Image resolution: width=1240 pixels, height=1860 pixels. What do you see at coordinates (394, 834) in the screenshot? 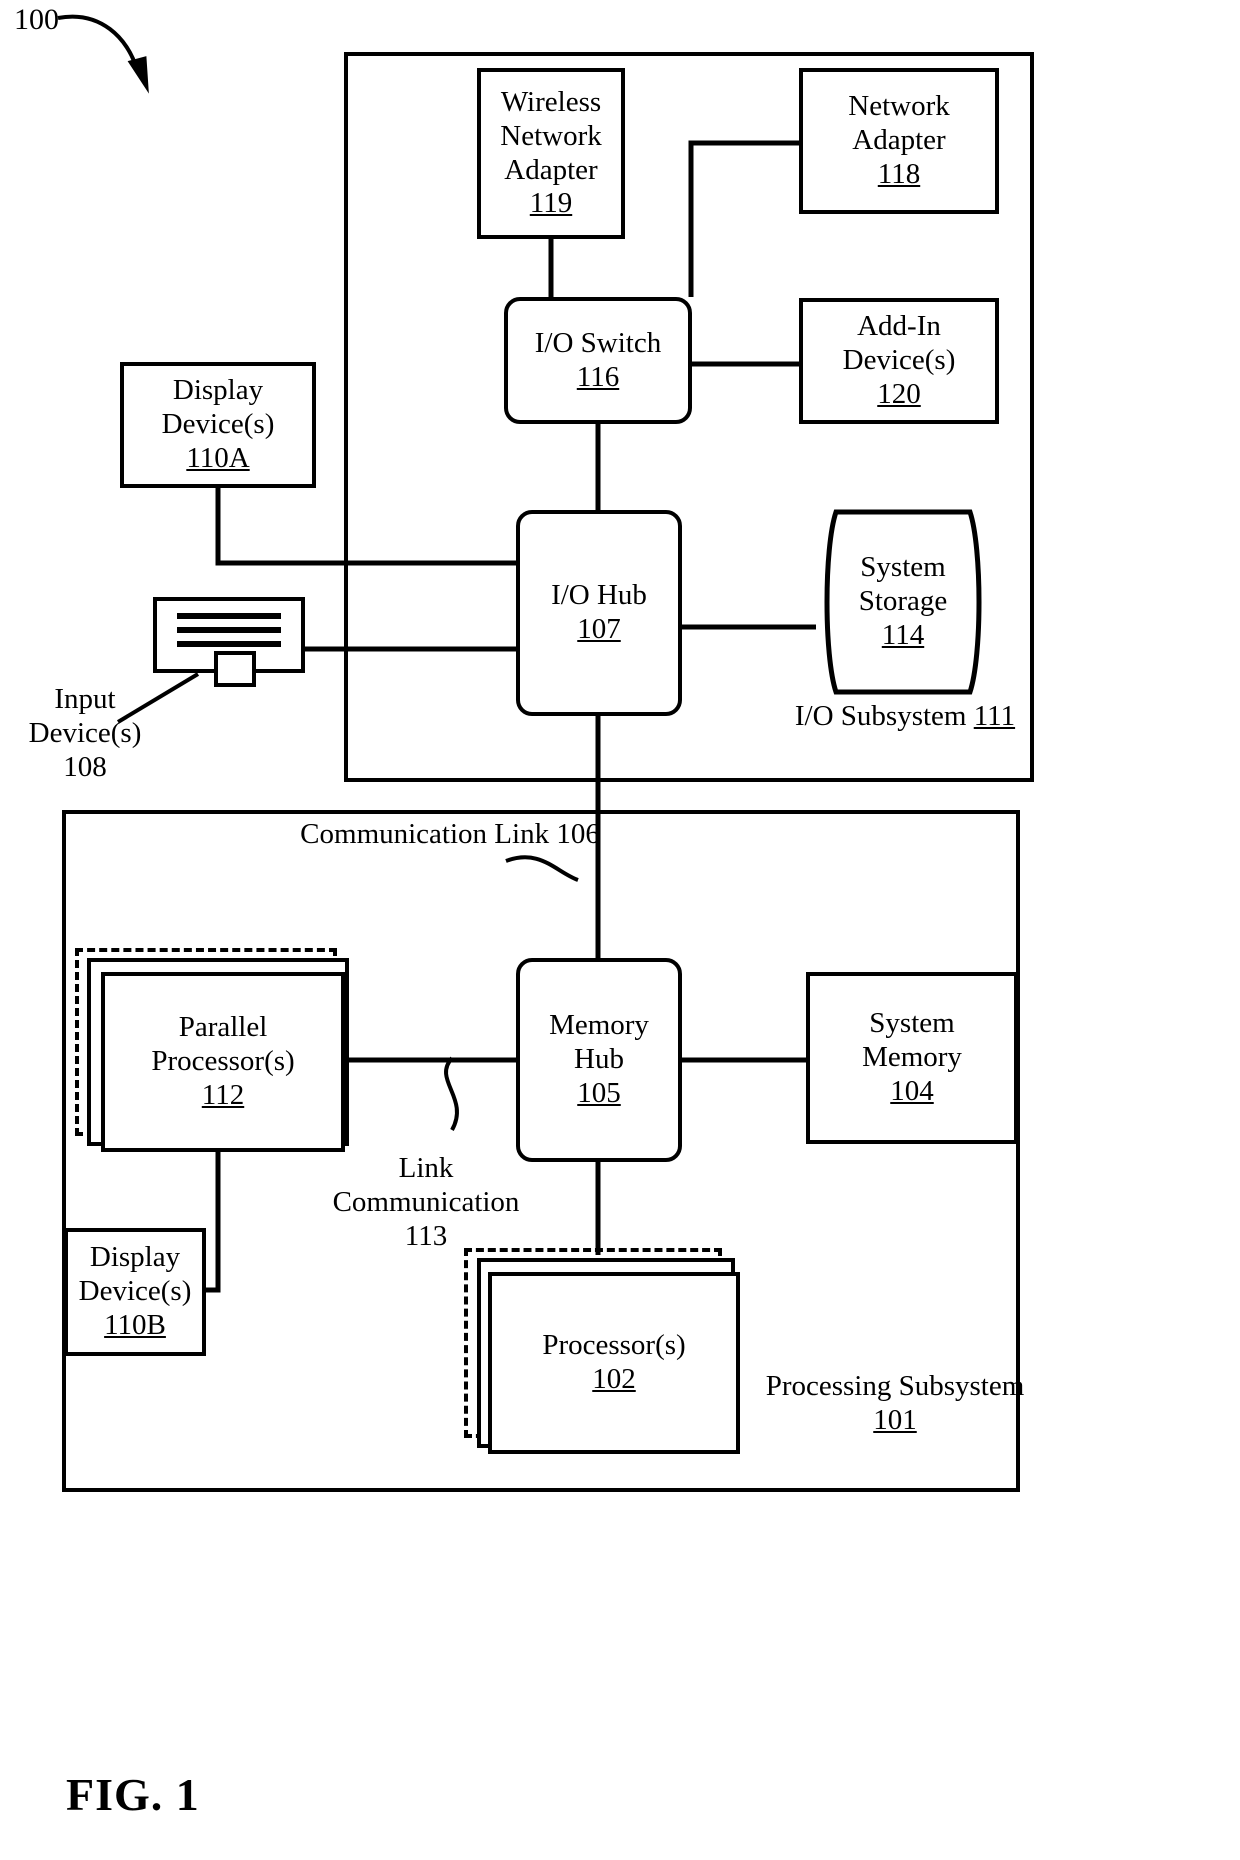
I see `communication-link-106-line1: Communication` at bounding box center [394, 834].